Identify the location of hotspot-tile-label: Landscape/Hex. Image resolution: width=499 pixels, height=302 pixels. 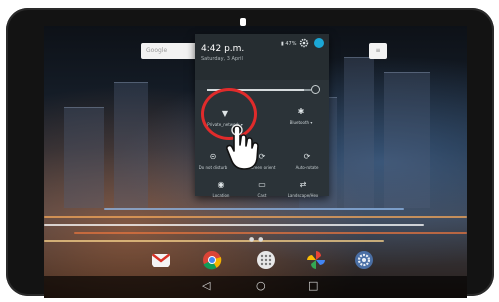
(303, 195).